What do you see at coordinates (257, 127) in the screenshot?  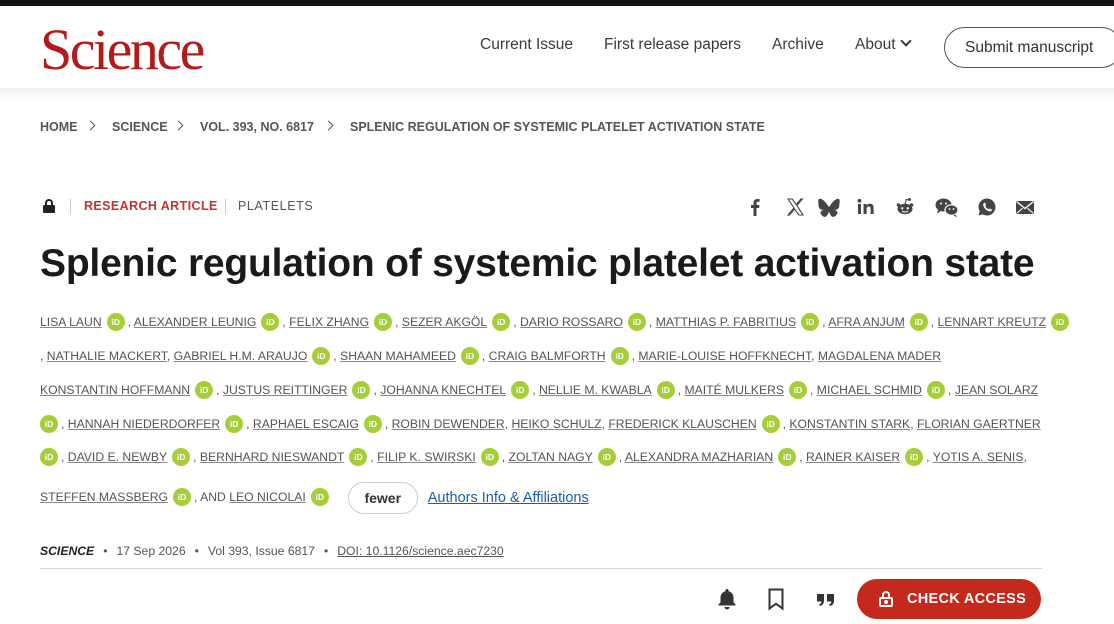 I see `breadcrumb-volume: VOL. 393, NO. 6817` at bounding box center [257, 127].